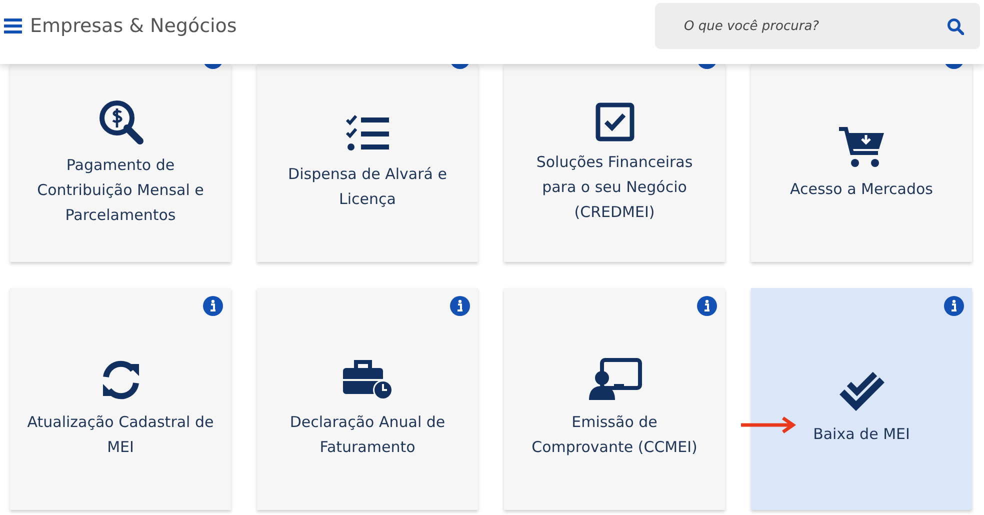 This screenshot has width=984, height=515. I want to click on card-label: Soluções Financeiras para o seu Negócio (CREDMEI), so click(614, 187).